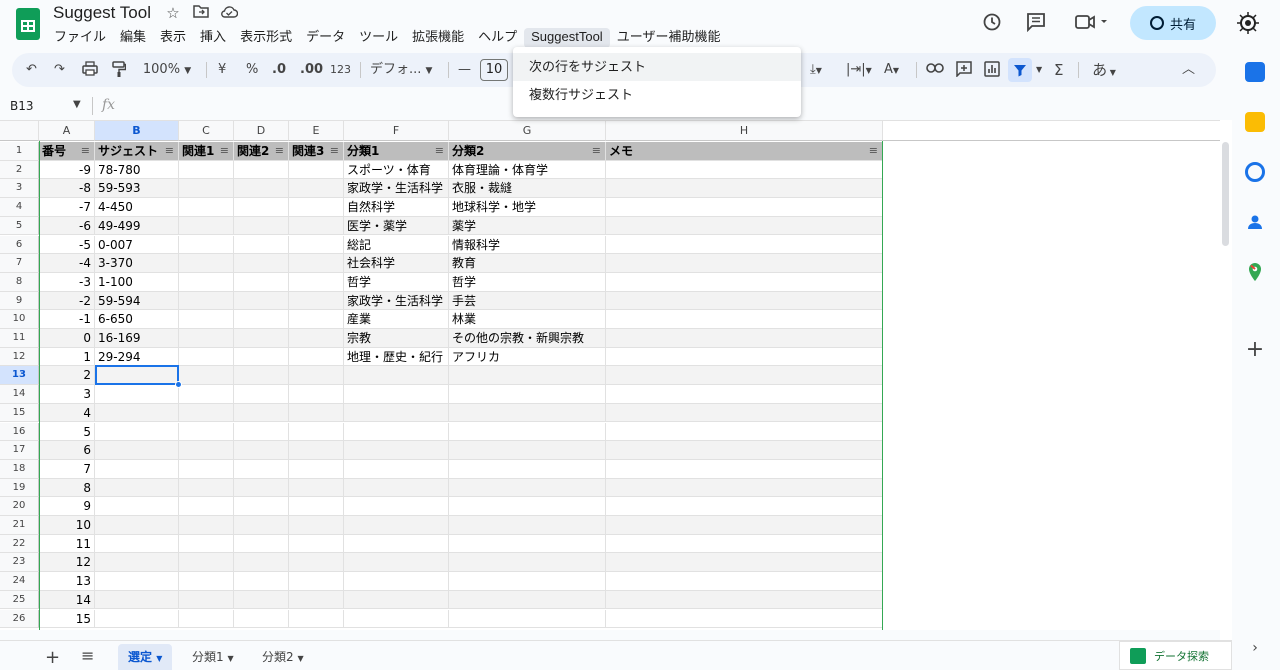 This screenshot has width=1280, height=670. I want to click on history-icon, so click(992, 23).